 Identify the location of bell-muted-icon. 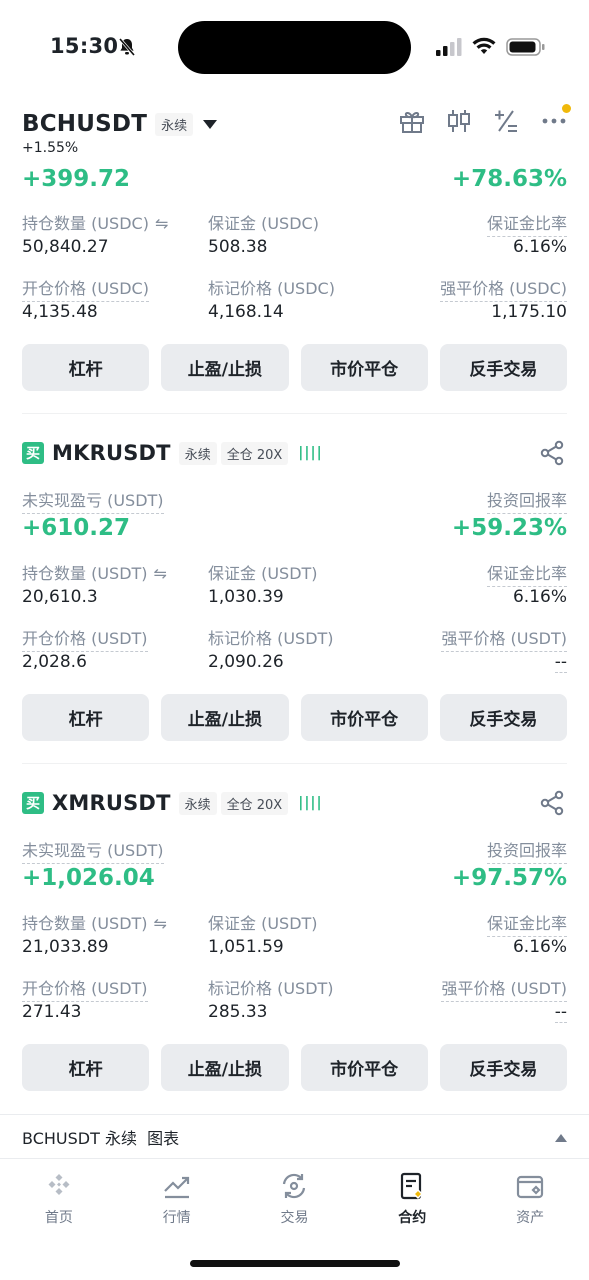
(127, 49).